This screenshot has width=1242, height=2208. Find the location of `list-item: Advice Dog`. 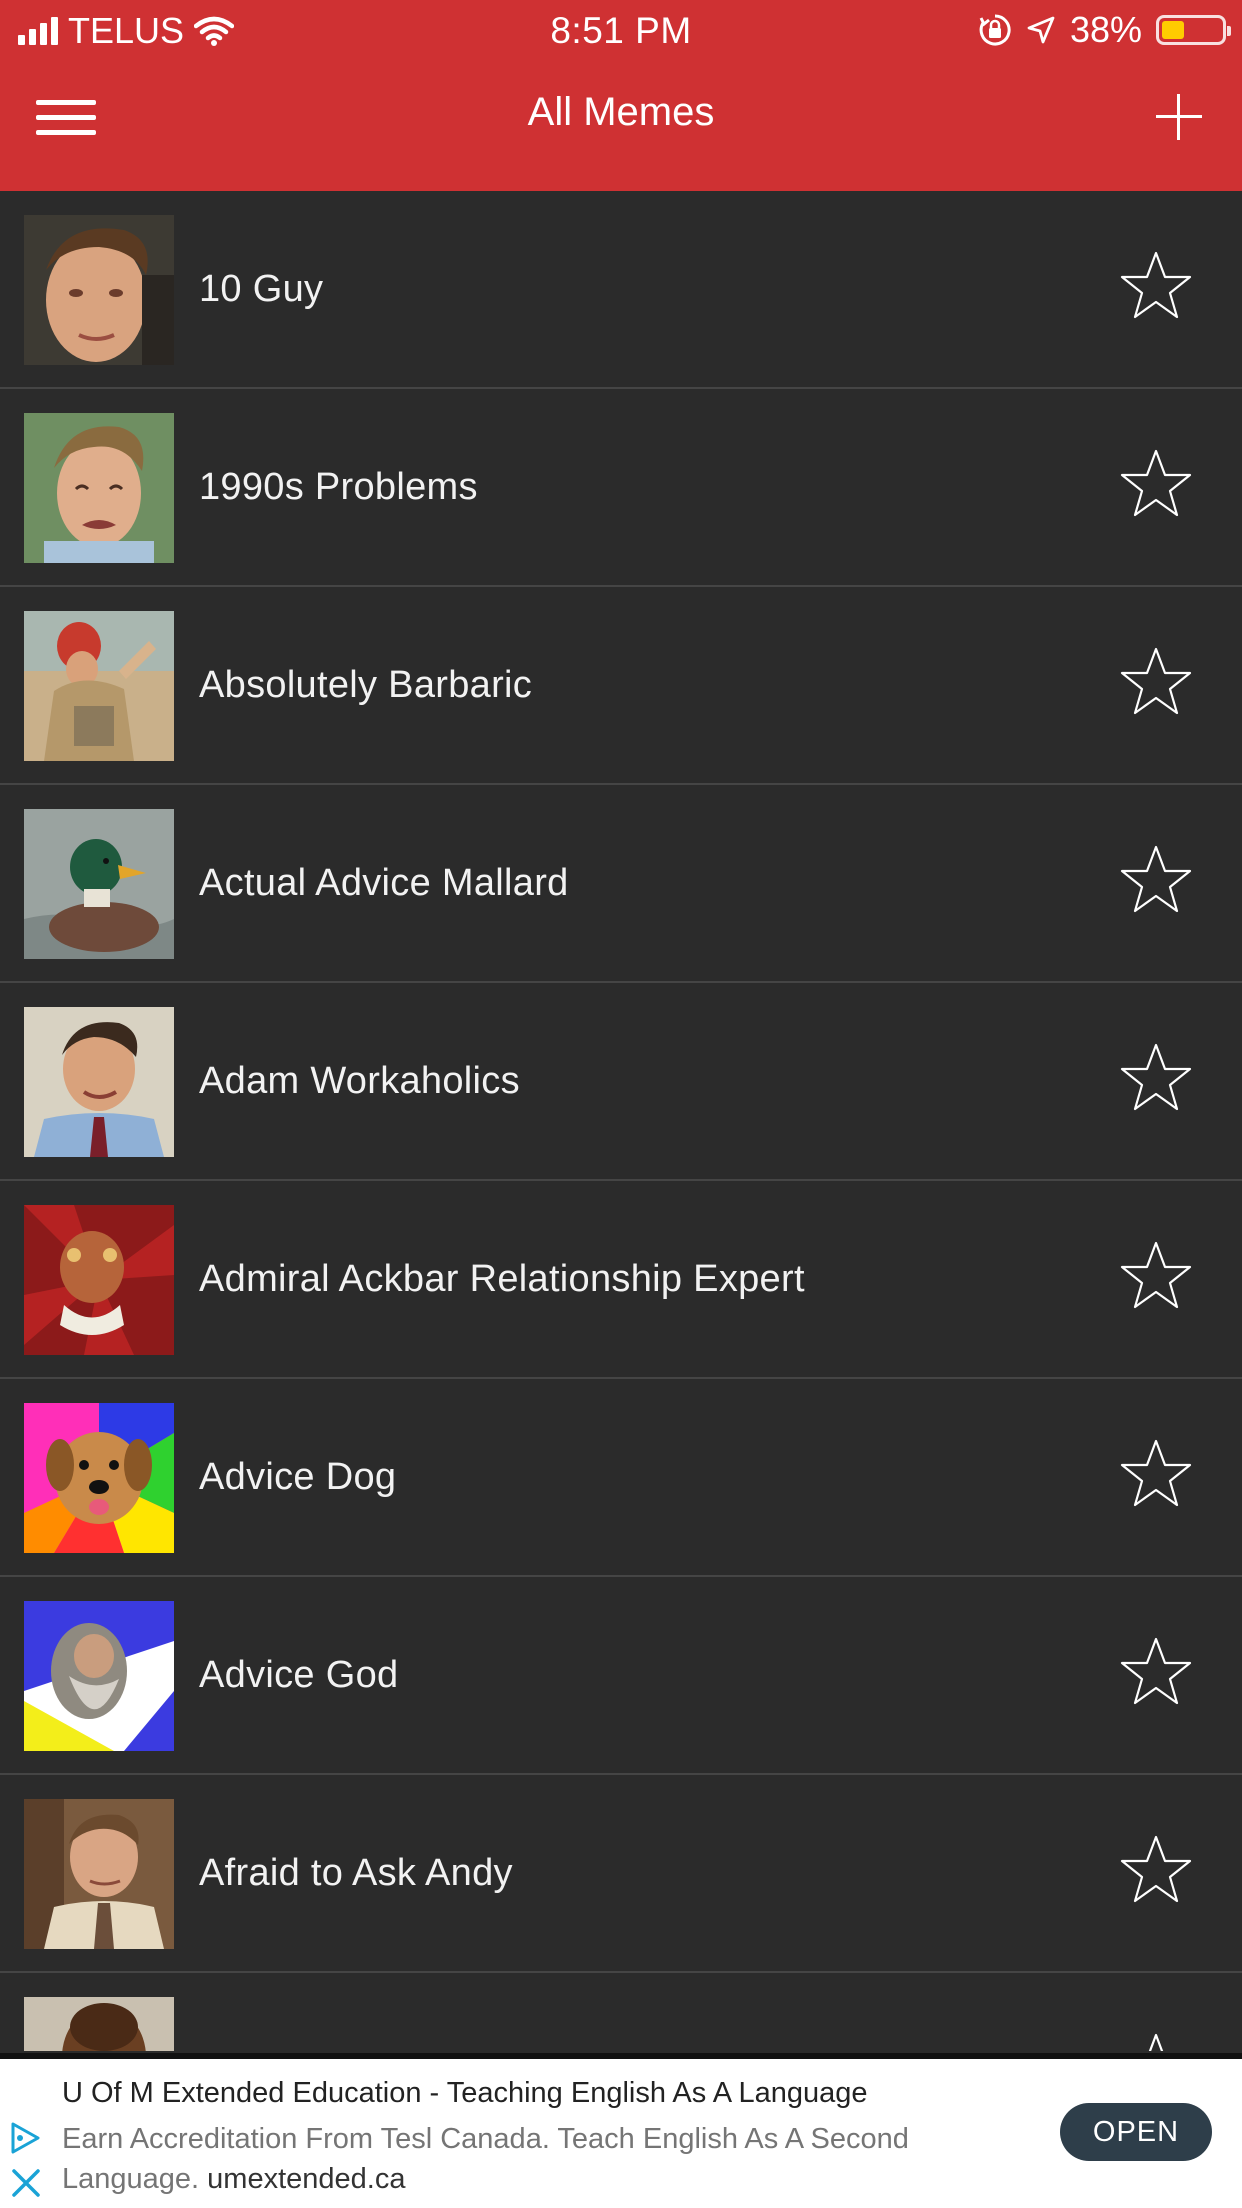

list-item: Advice Dog is located at coordinates (621, 1478).